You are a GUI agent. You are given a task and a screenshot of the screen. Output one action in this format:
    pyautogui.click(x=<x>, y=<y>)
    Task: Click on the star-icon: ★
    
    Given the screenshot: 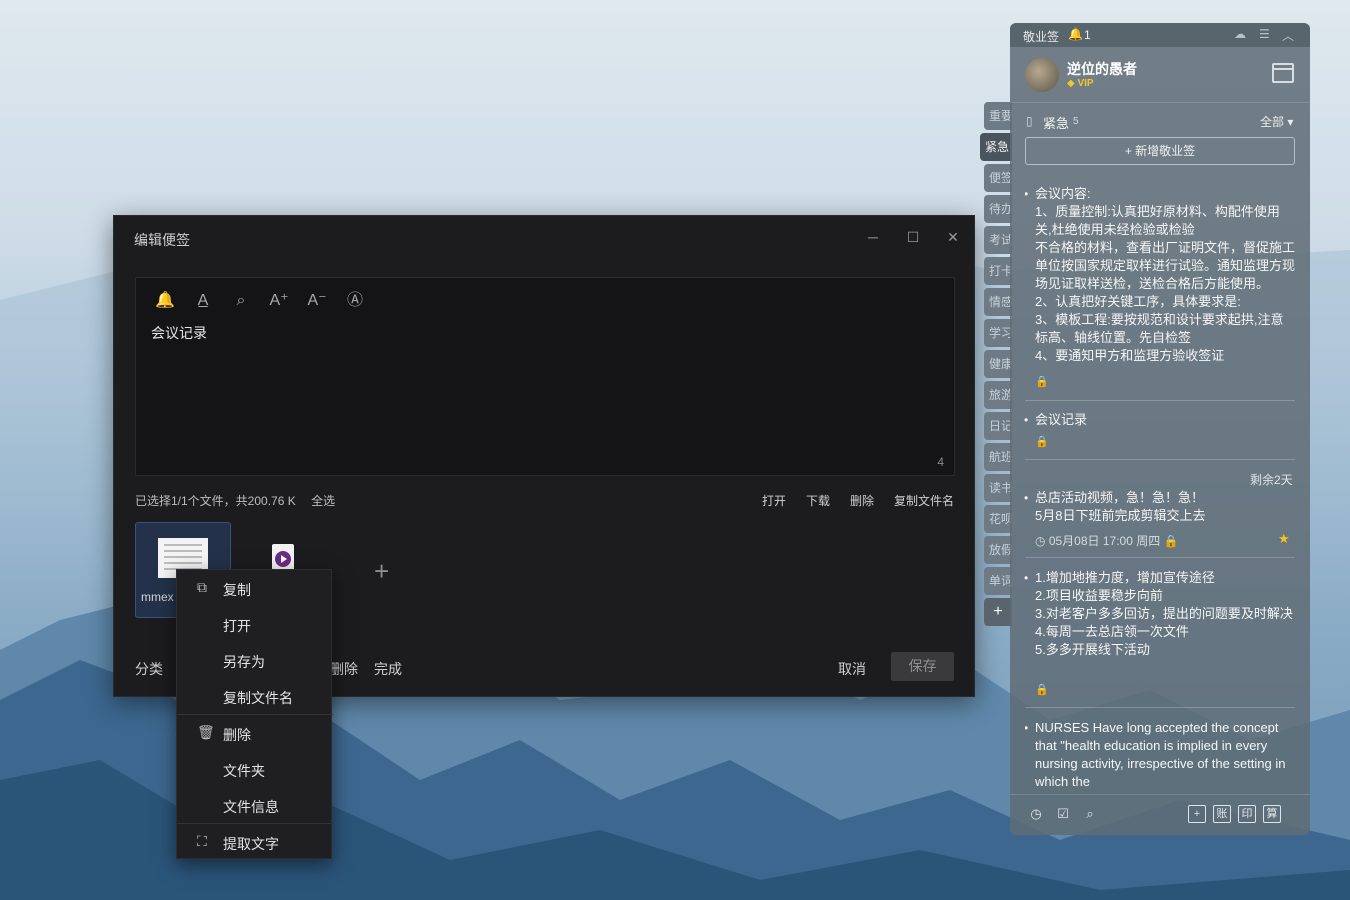 What is the action you would take?
    pyautogui.click(x=1284, y=539)
    